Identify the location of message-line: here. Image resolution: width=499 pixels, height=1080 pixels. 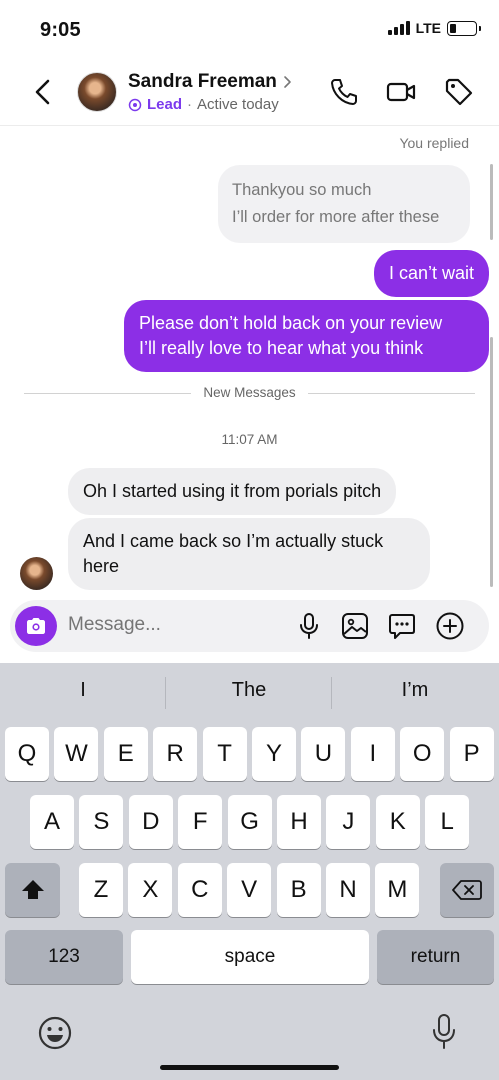
(101, 566).